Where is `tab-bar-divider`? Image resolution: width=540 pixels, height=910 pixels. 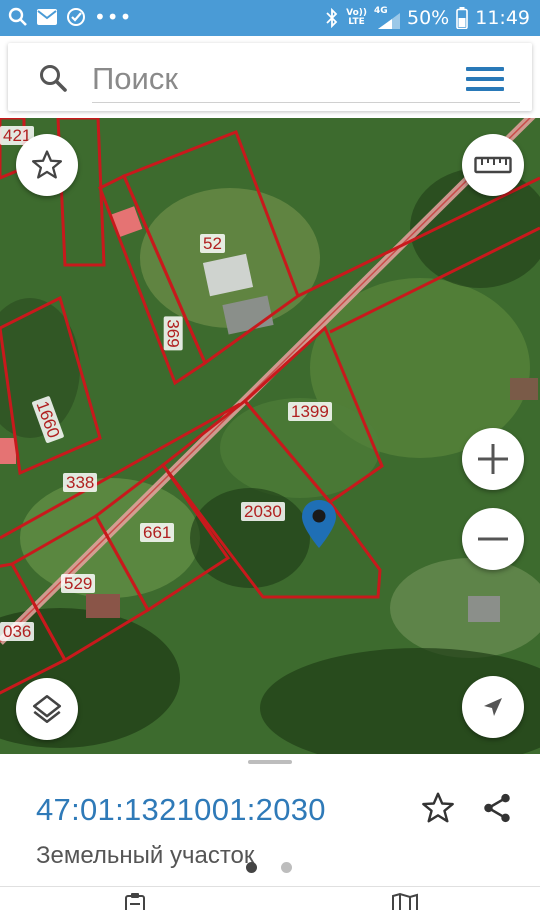
tab-bar-divider is located at coordinates (270, 886).